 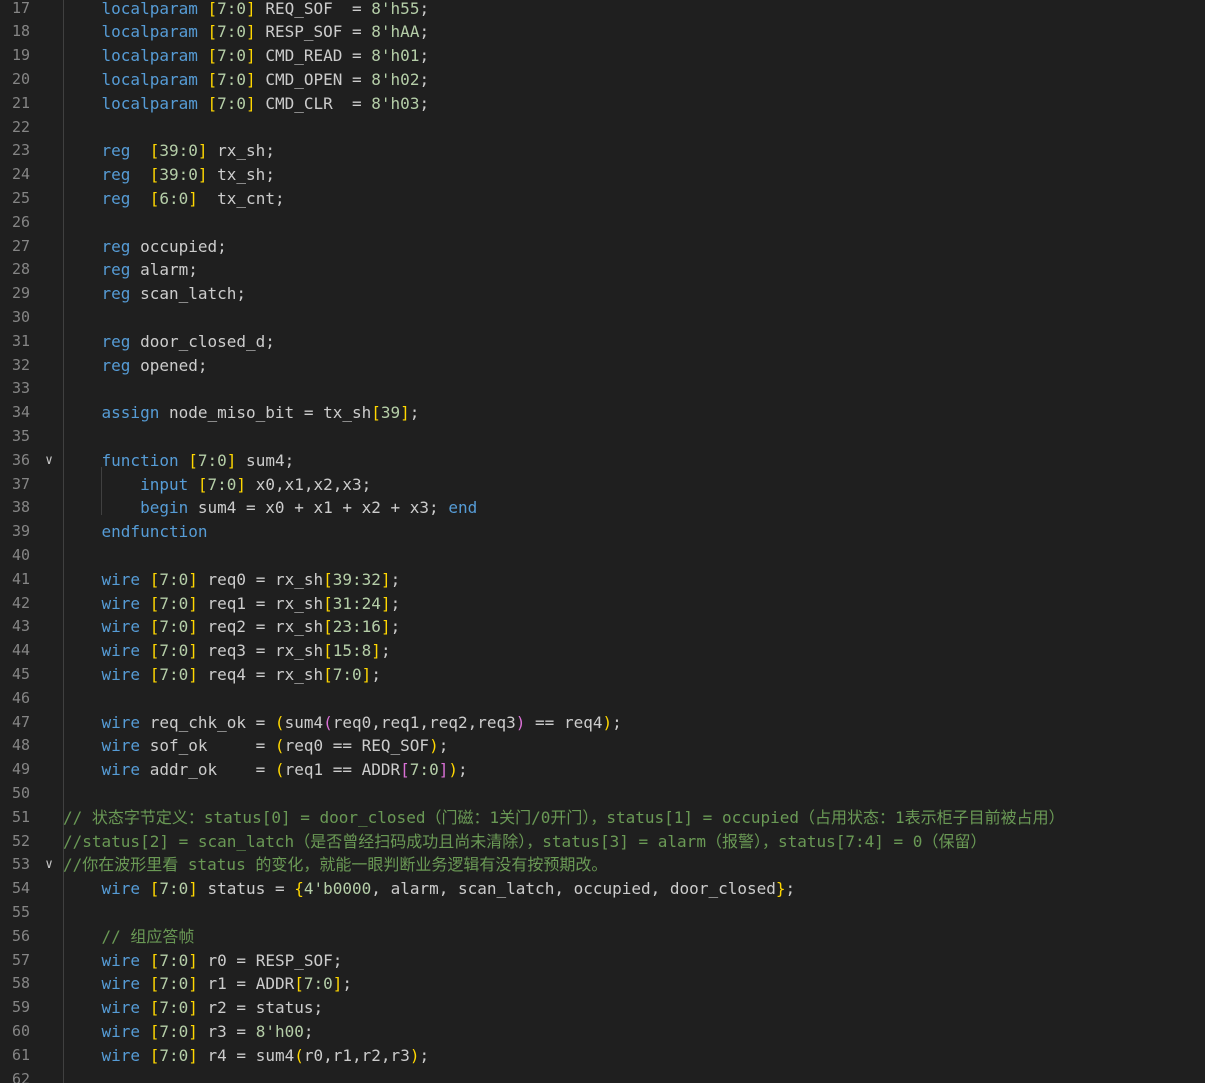 I want to click on code-line: 41 wire [7:0] req0 = rx_sh[39:32];, so click(x=602, y=580).